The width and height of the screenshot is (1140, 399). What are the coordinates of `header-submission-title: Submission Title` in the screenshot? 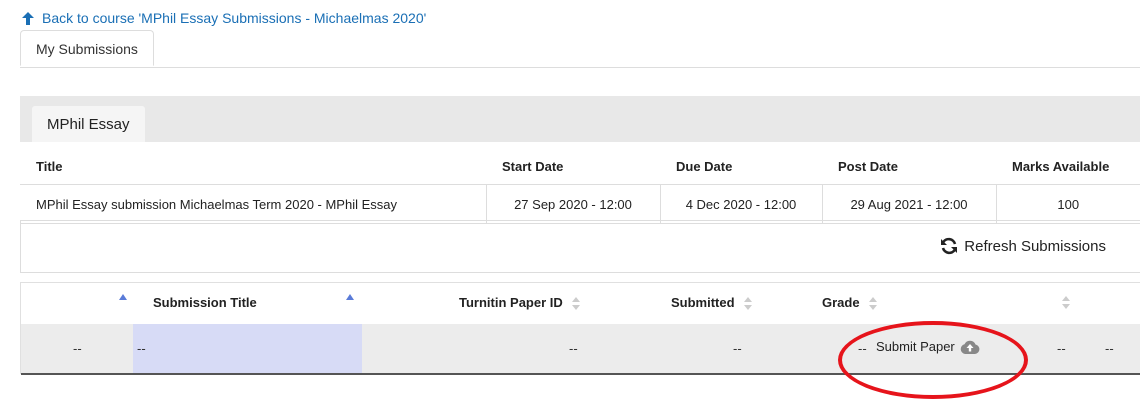 It's located at (205, 303).